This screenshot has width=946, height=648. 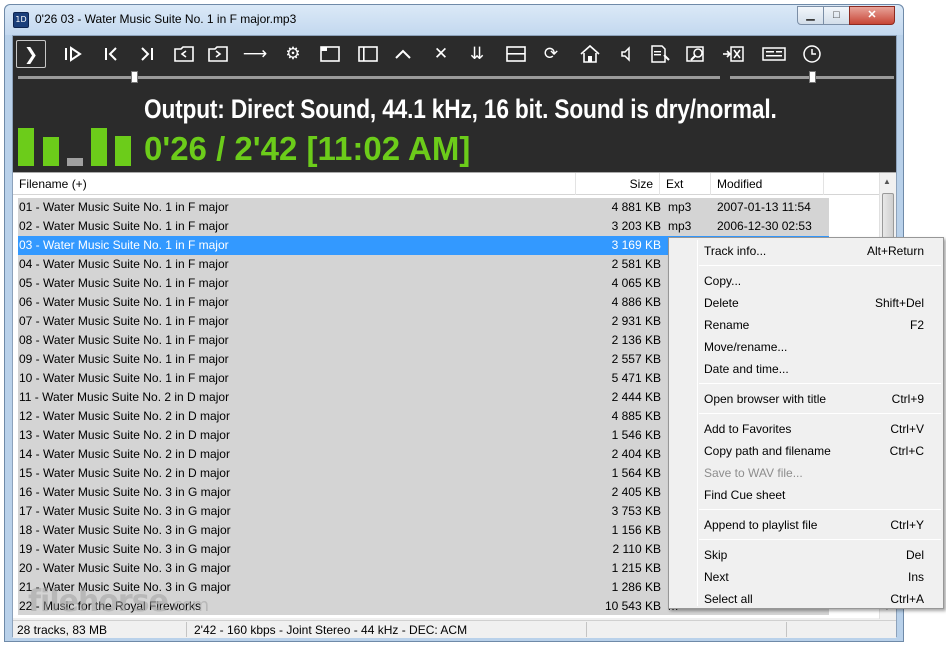 What do you see at coordinates (125, 530) in the screenshot?
I see `row-filename: 18 - Water Music Suite No. 3 in G major` at bounding box center [125, 530].